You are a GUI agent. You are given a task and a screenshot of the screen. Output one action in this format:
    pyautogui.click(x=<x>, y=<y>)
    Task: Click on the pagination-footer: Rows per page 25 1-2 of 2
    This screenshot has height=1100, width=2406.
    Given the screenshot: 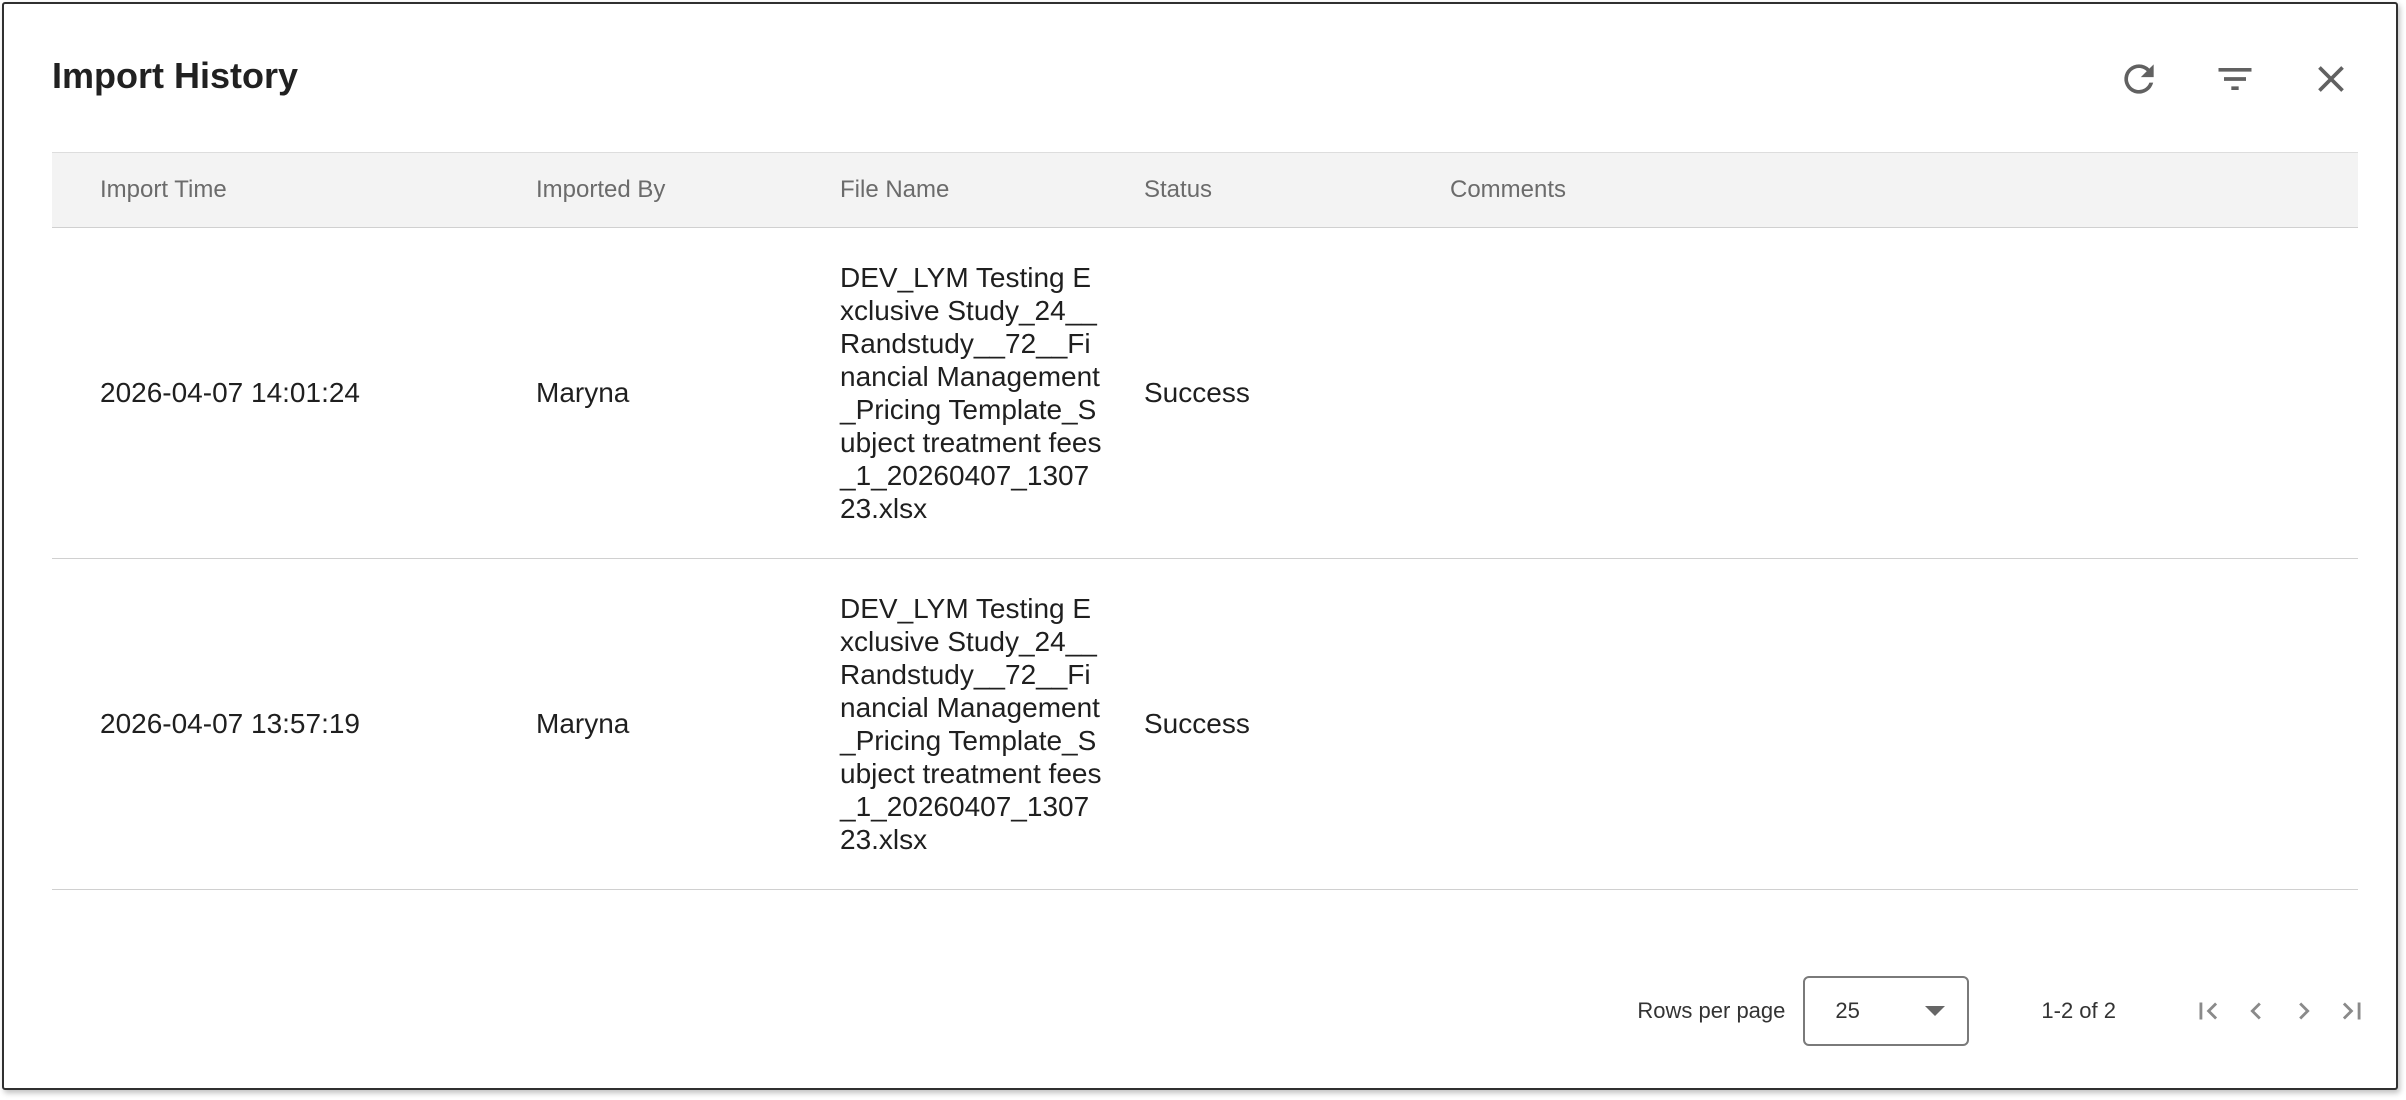 What is the action you would take?
    pyautogui.click(x=2003, y=1011)
    